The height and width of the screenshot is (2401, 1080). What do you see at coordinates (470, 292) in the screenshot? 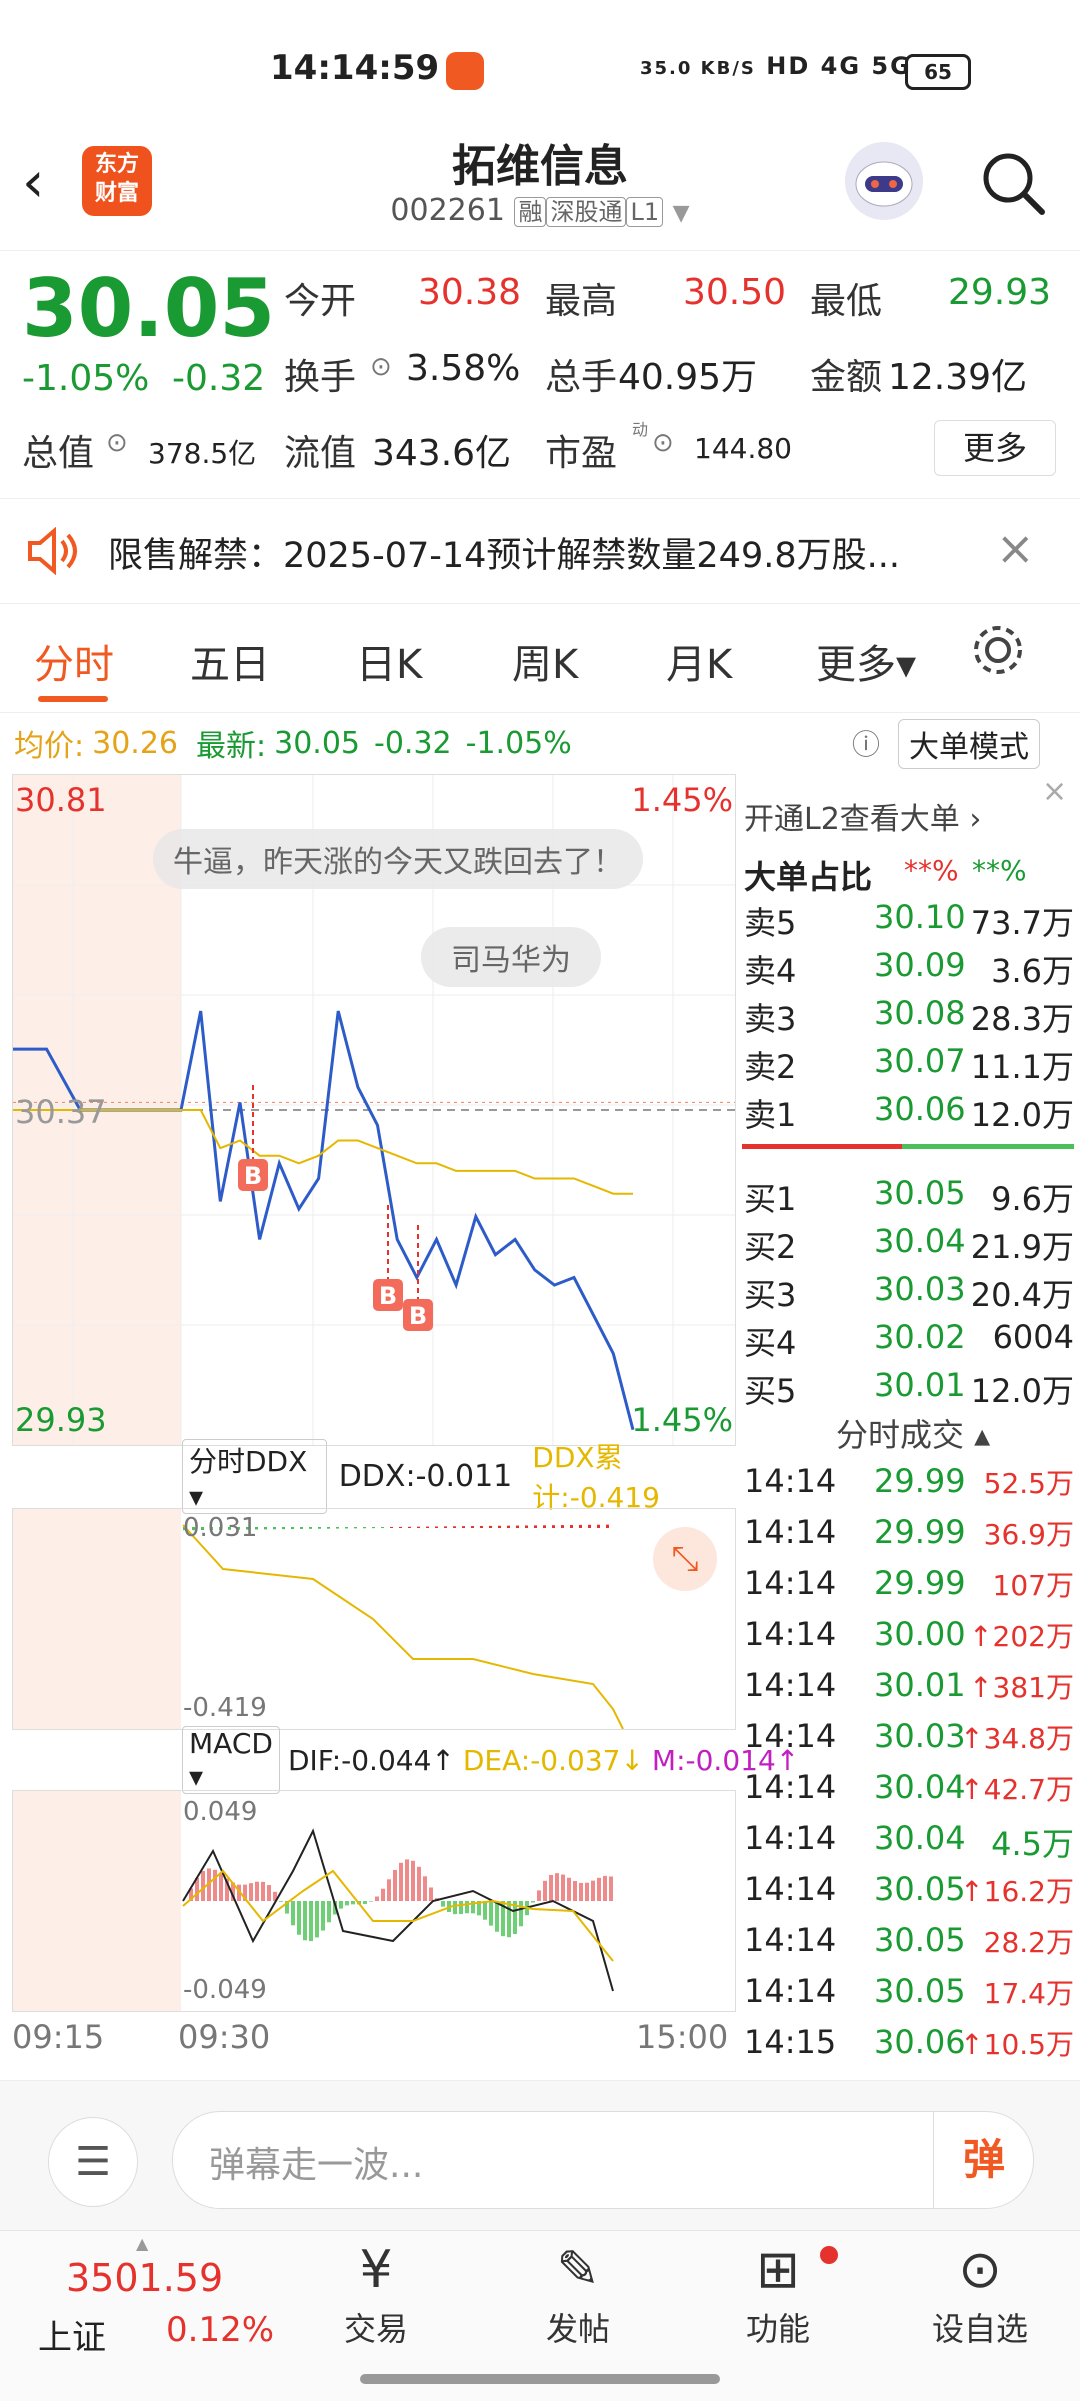
I see `open-value: 30.38` at bounding box center [470, 292].